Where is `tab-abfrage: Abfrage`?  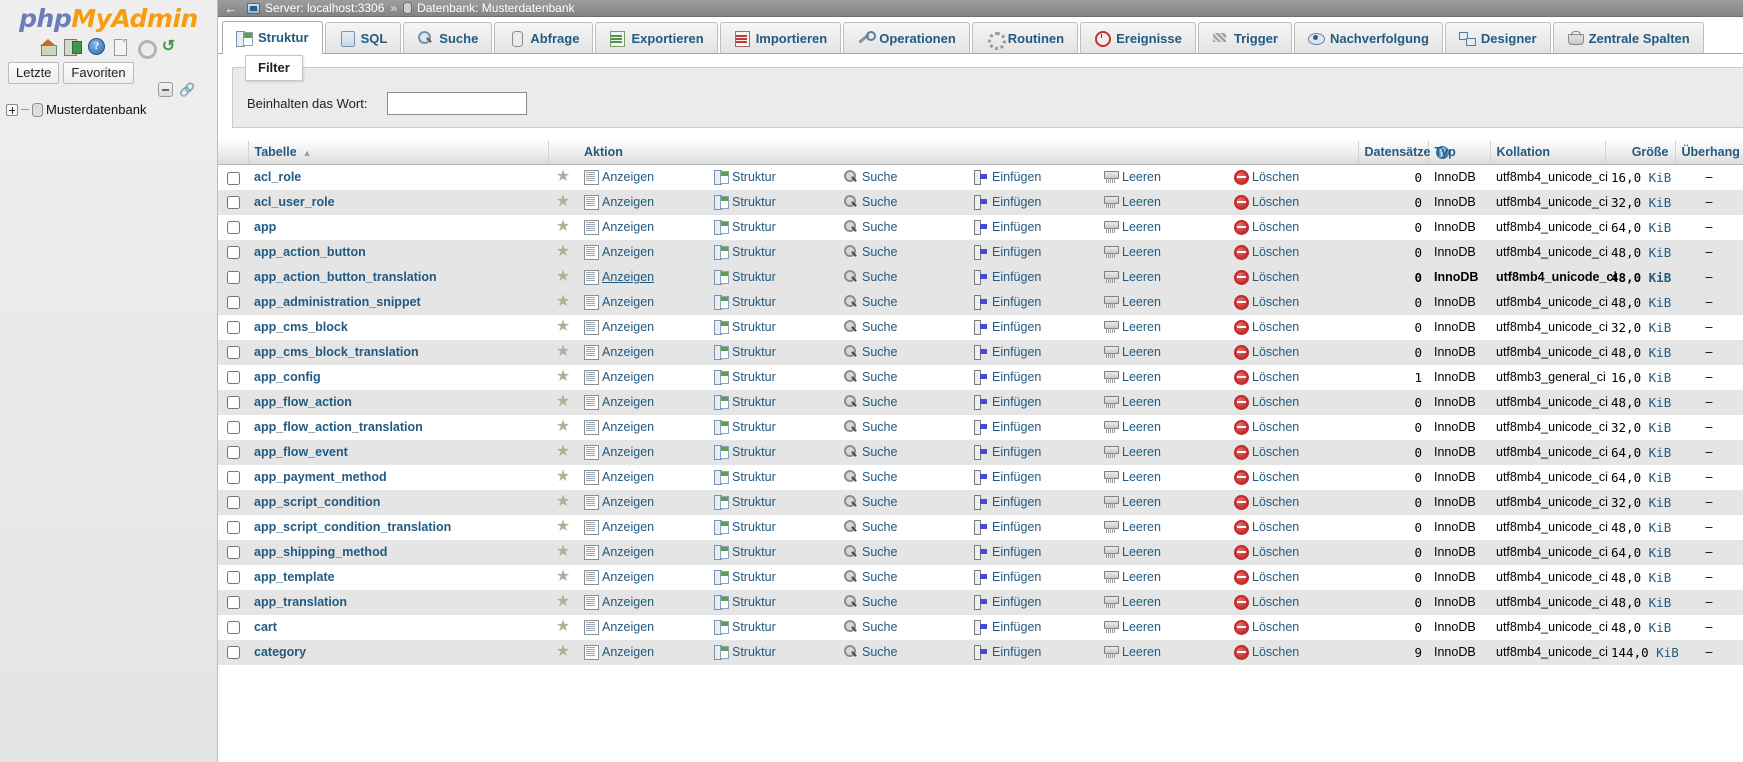
tab-abfrage: Abfrage is located at coordinates (544, 37).